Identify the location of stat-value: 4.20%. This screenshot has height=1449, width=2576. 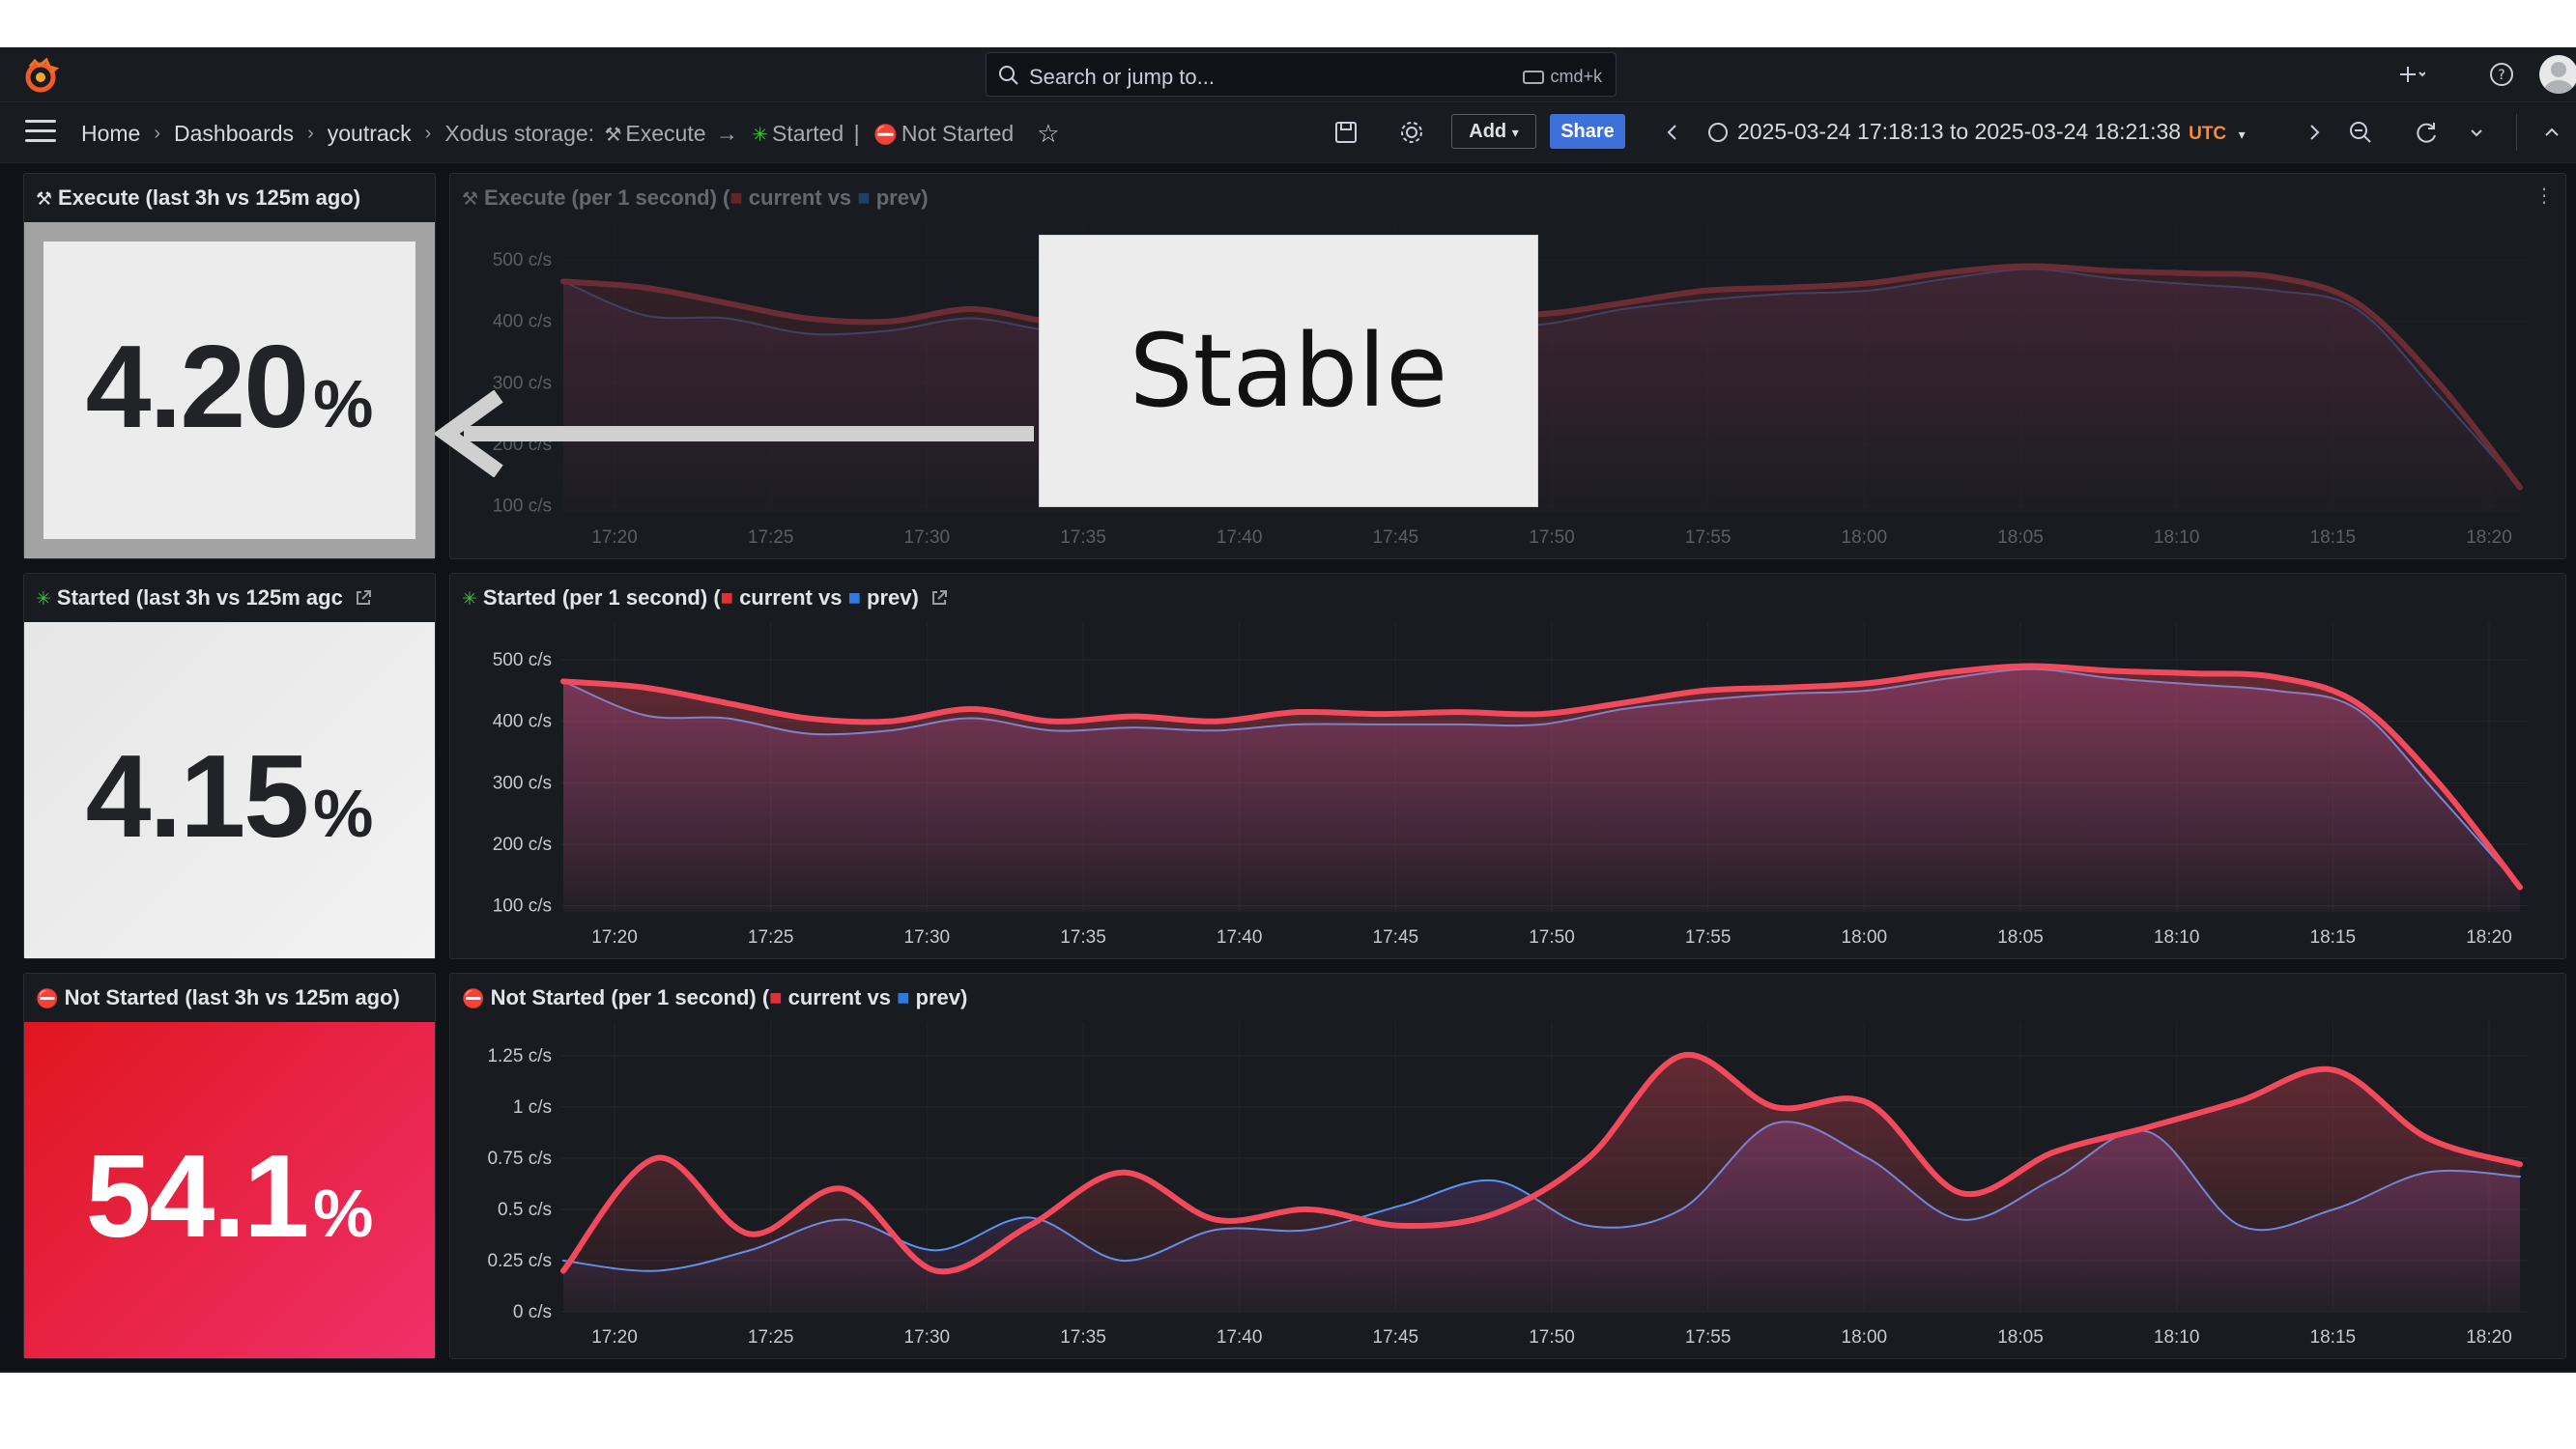
(230, 386).